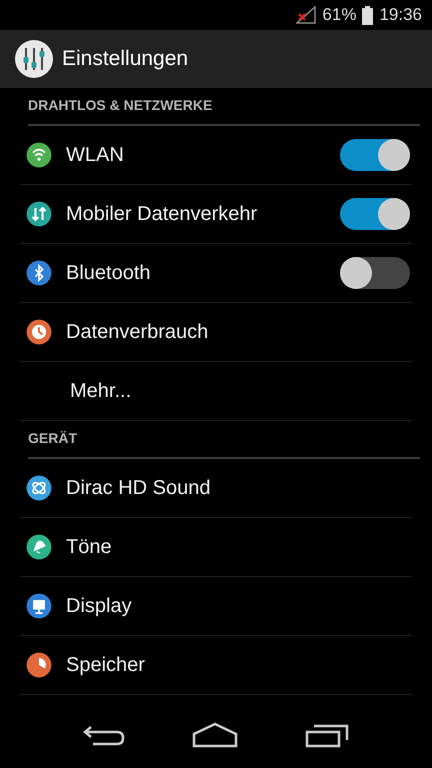  I want to click on wifi-icon, so click(39, 155).